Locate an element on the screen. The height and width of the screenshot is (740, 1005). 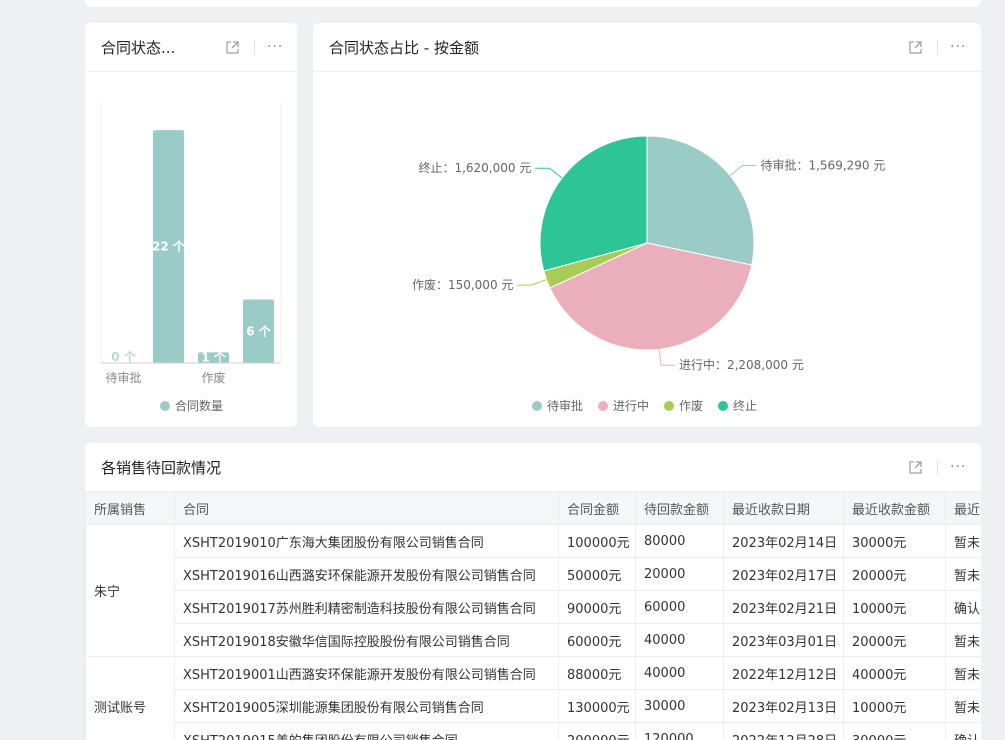
pending-cell: 60000 is located at coordinates (679, 607).